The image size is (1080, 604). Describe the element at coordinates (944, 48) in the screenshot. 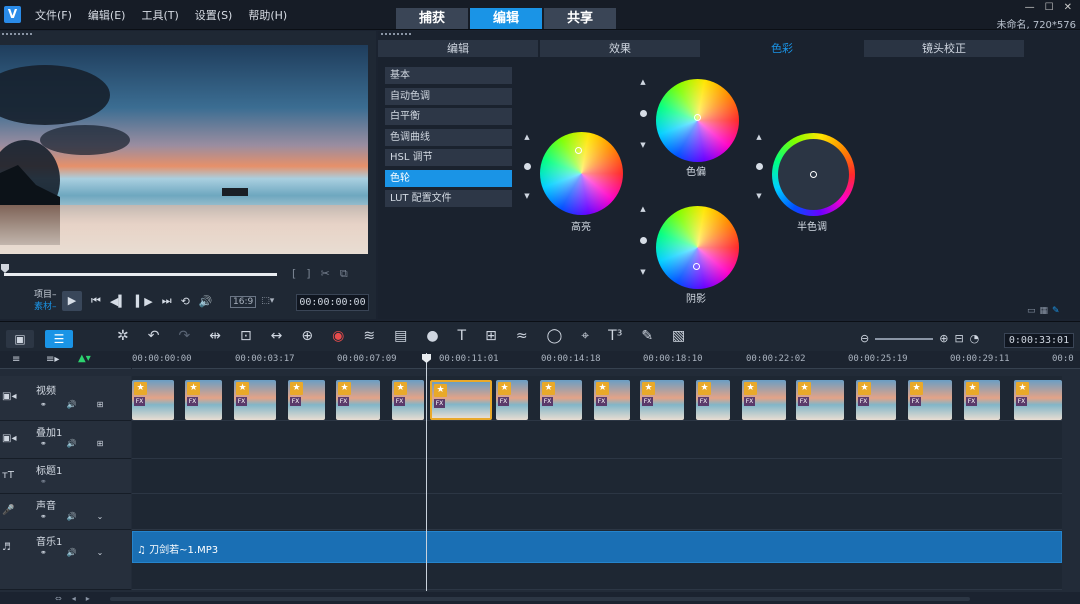

I see `tab-lens-correction: 镜头校正` at that location.